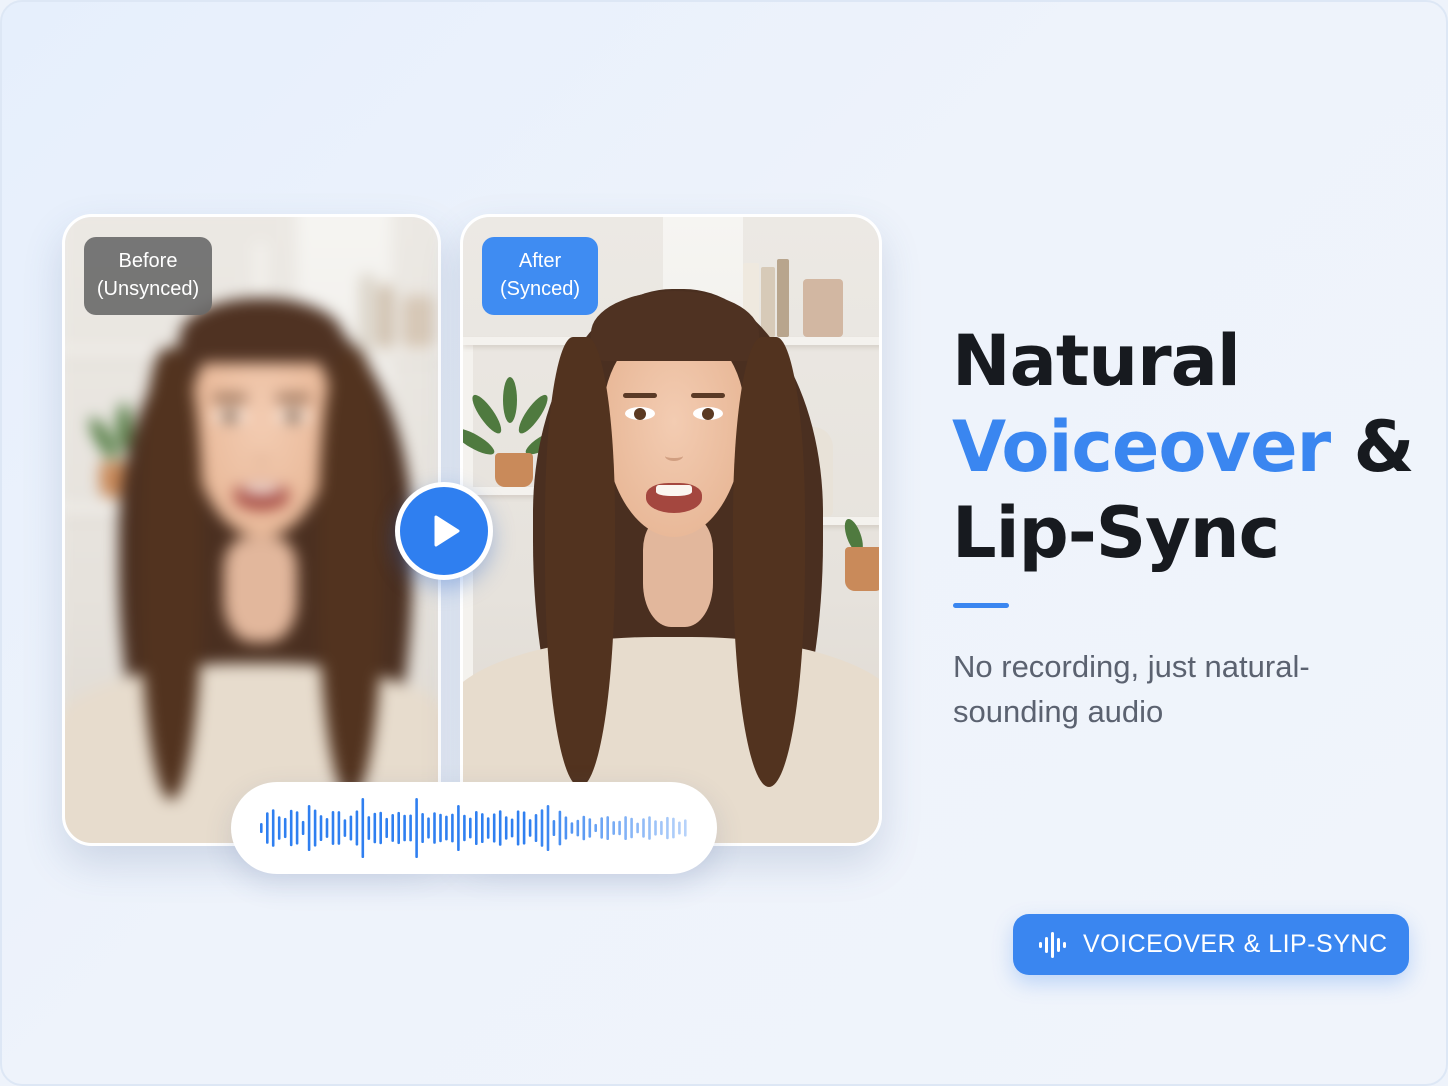 The image size is (1448, 1086). Describe the element at coordinates (1096, 361) in the screenshot. I see `headline-line-1: Natural` at that location.